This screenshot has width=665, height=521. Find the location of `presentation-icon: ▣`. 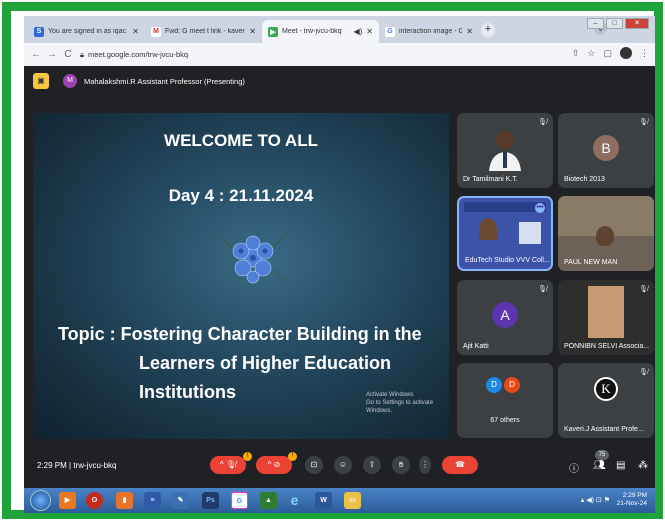

presentation-icon: ▣ is located at coordinates (41, 81).